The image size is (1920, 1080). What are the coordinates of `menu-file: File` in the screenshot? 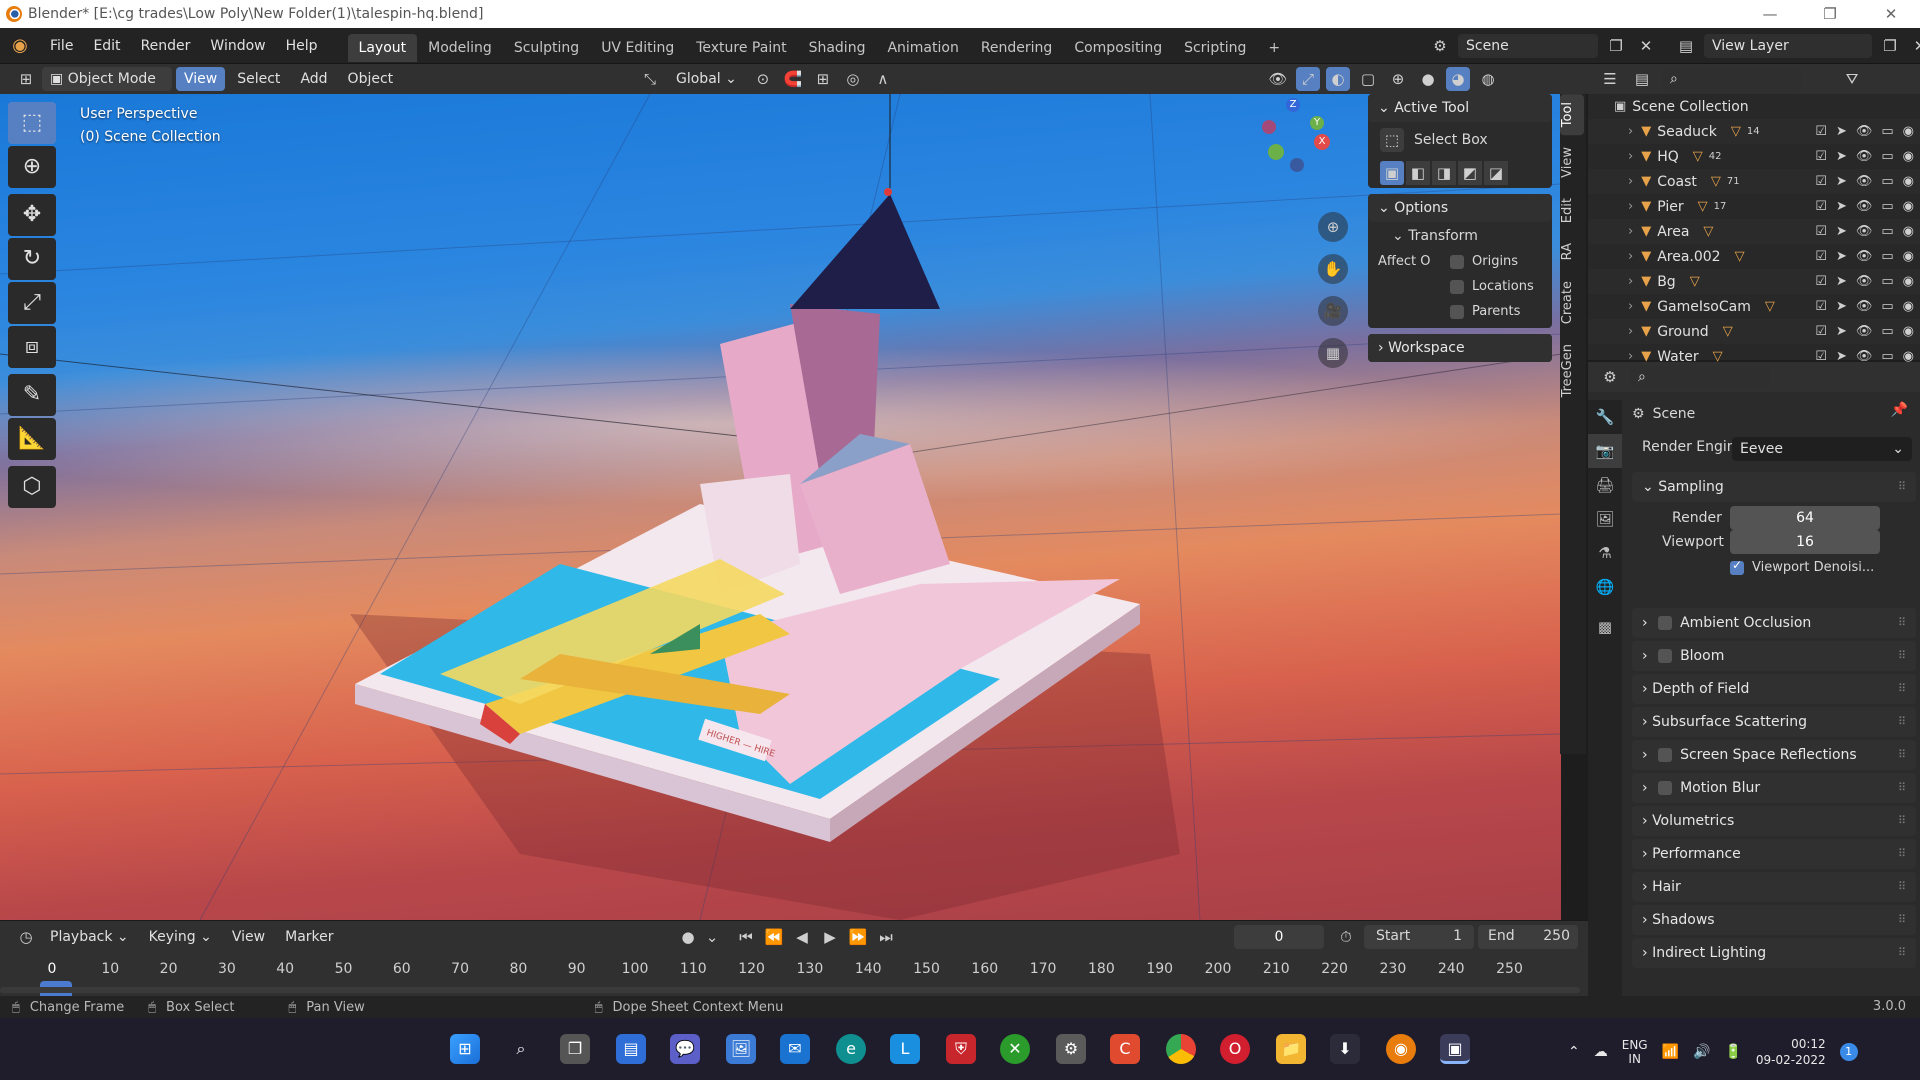 It's located at (61, 46).